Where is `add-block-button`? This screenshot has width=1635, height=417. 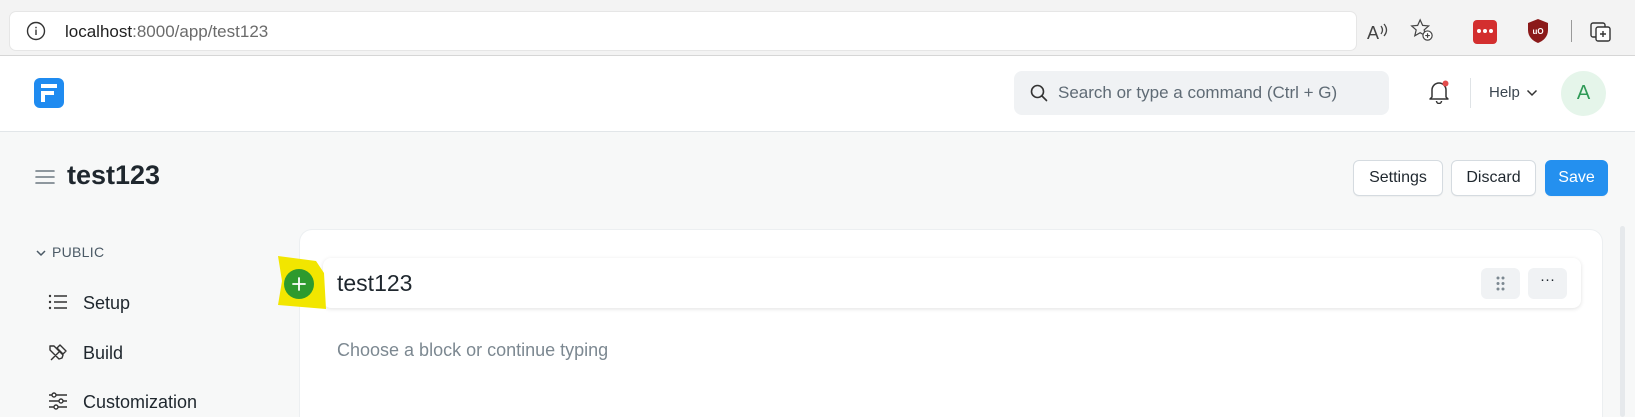
add-block-button is located at coordinates (299, 284).